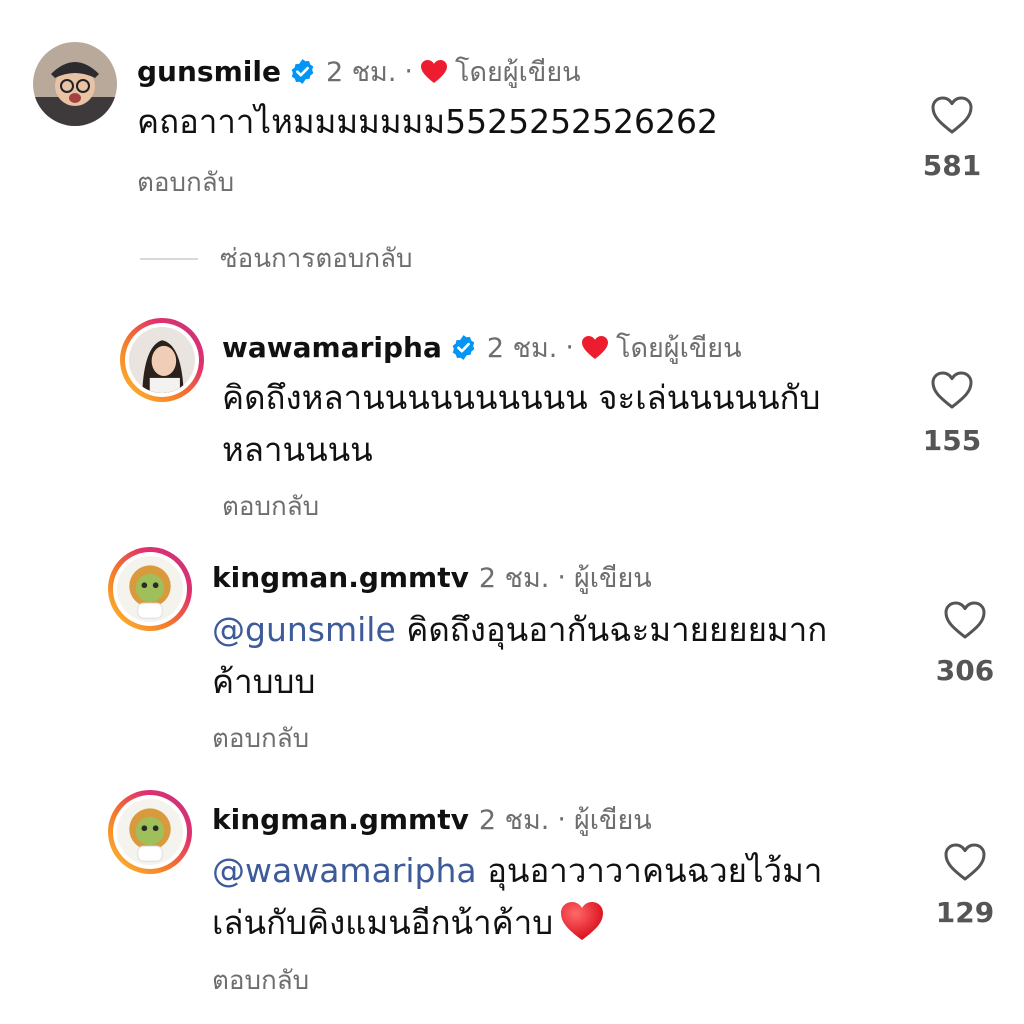 The height and width of the screenshot is (1024, 1024). What do you see at coordinates (383, 922) in the screenshot?
I see `comment-text-segment: เล่นกับคิงแมนอีกน้าค้าบ` at bounding box center [383, 922].